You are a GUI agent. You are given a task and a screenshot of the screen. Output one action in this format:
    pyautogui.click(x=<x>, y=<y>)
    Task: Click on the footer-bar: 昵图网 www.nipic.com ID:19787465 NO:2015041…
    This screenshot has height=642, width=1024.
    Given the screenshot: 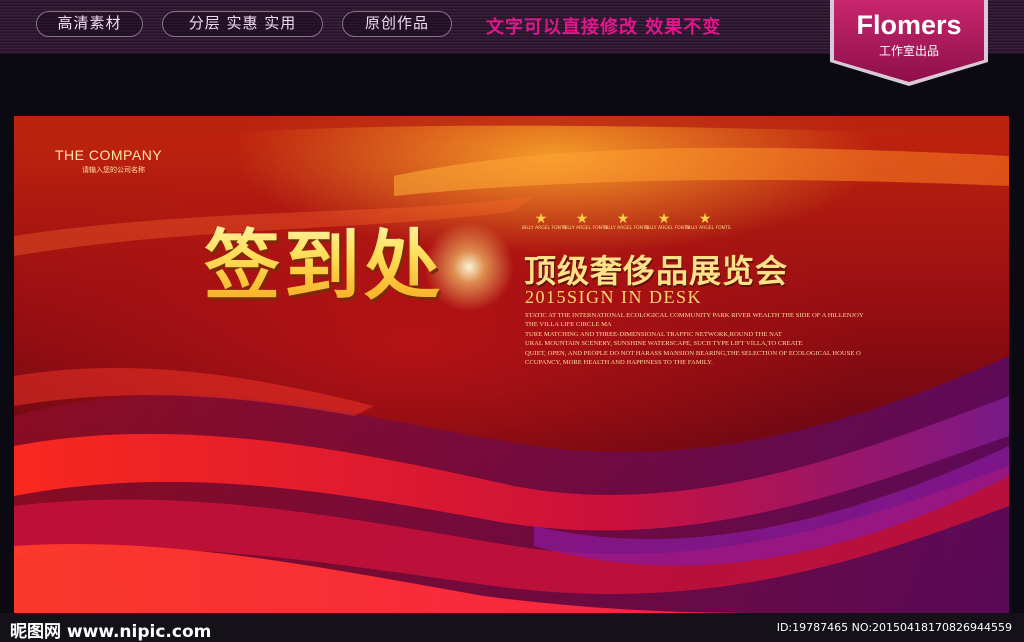 What is the action you would take?
    pyautogui.click(x=512, y=627)
    